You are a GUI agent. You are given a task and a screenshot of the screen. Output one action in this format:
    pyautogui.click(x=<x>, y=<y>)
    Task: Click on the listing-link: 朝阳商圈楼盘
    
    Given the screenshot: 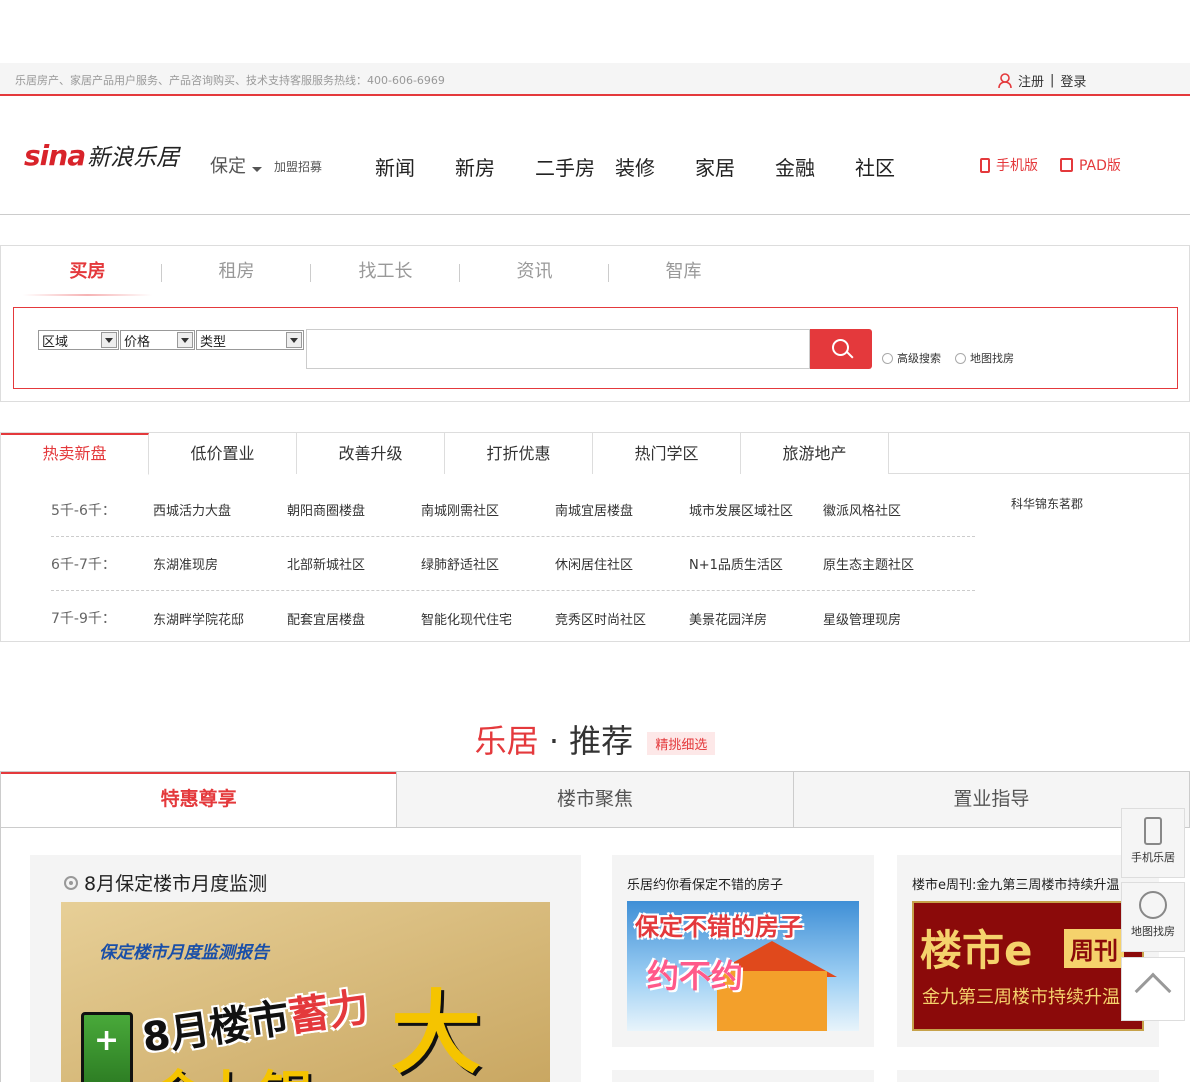 What is the action you would take?
    pyautogui.click(x=354, y=509)
    